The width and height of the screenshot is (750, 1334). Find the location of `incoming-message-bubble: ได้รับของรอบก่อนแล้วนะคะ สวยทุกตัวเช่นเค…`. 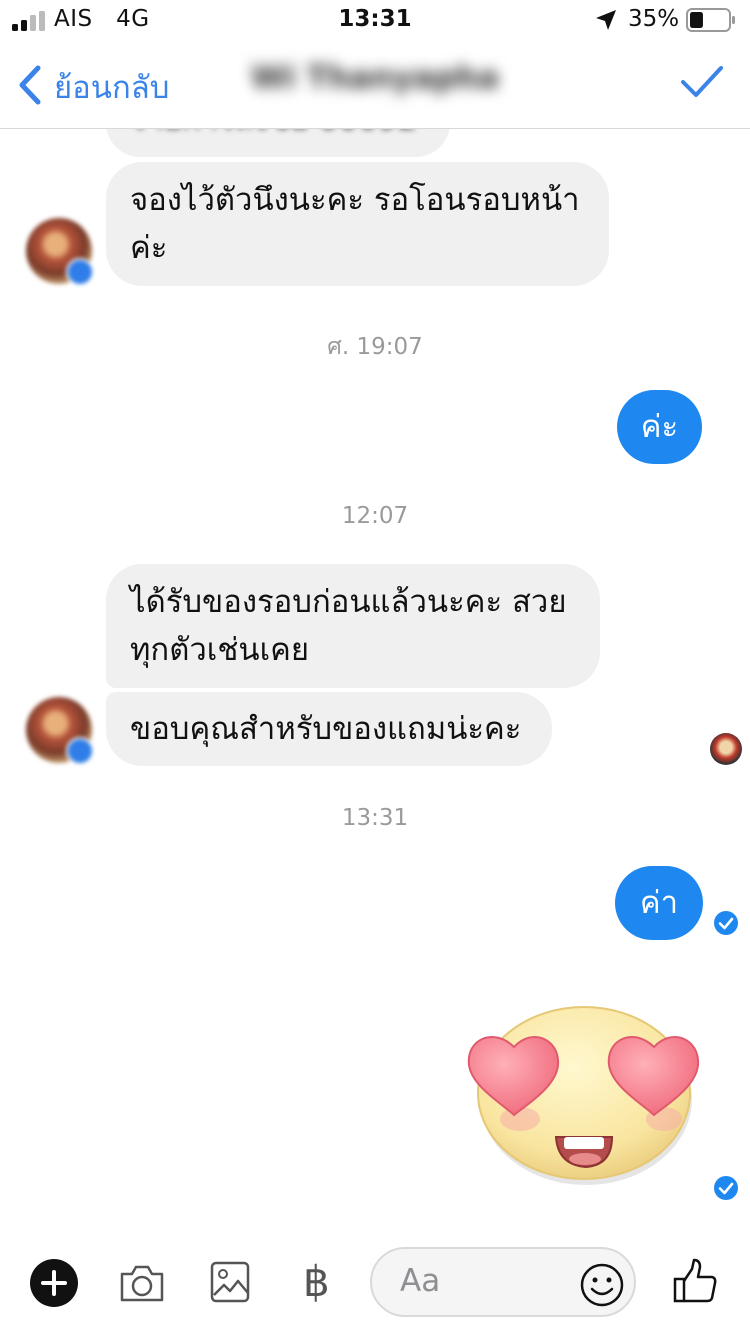

incoming-message-bubble: ได้รับของรอบก่อนแล้วนะคะ สวยทุกตัวเช่นเค… is located at coordinates (353, 626).